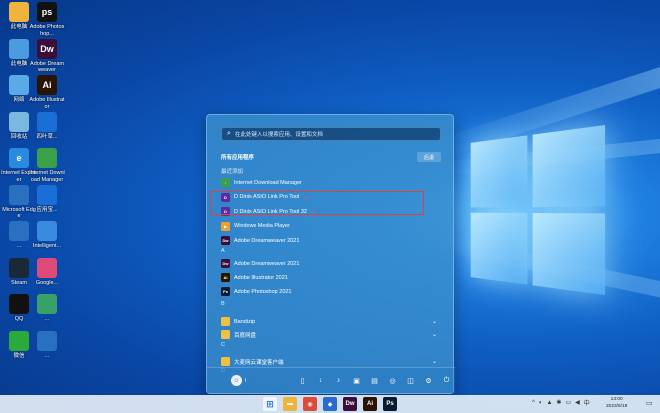 The height and width of the screenshot is (413, 660). I want to click on photoshop-icon: Ps, so click(390, 404).